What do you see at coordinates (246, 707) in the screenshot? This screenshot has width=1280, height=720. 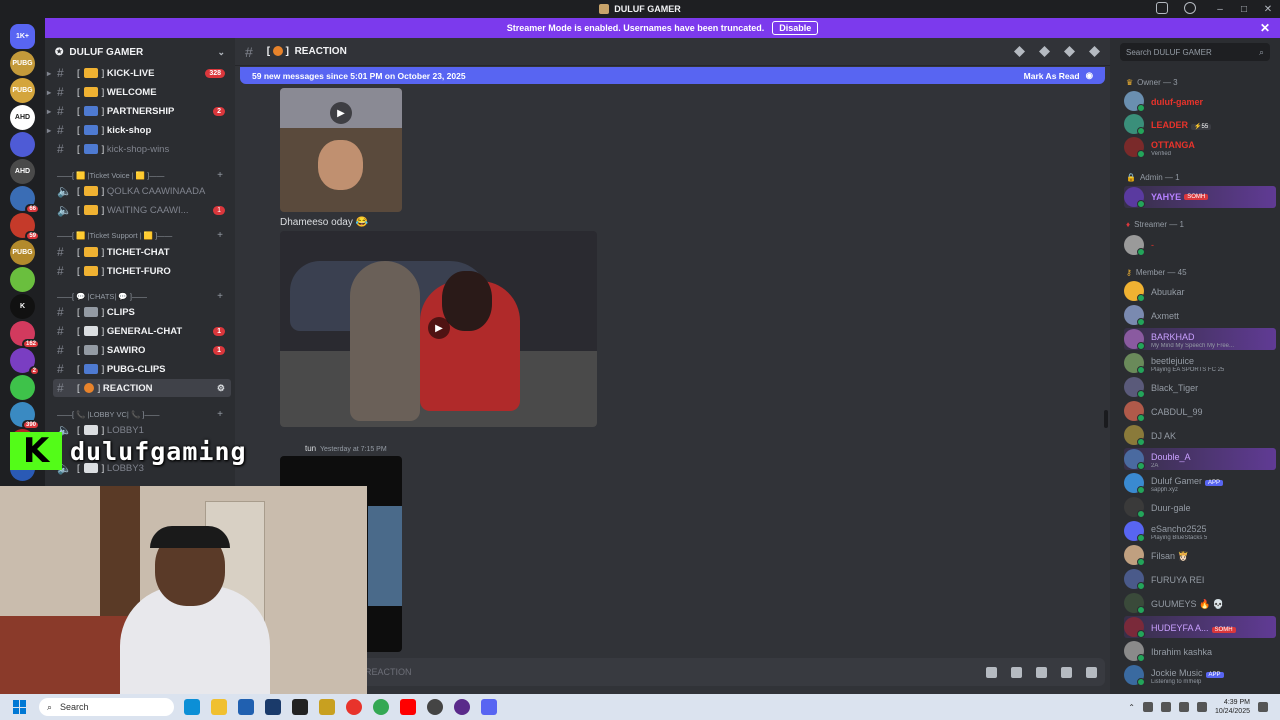 I see `store-icon` at bounding box center [246, 707].